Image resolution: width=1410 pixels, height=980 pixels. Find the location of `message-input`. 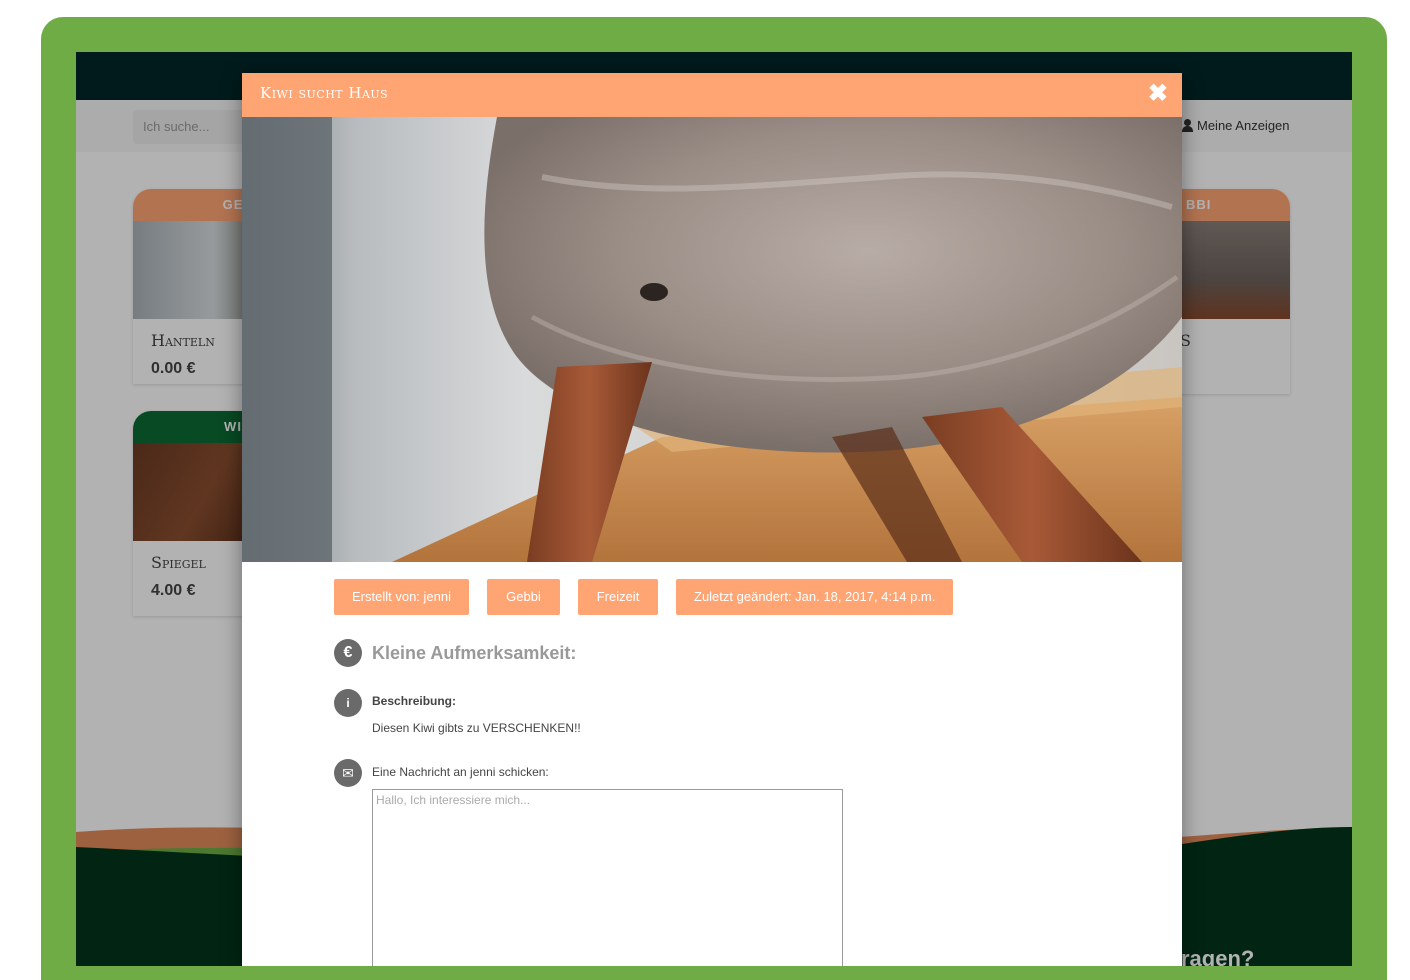

message-input is located at coordinates (607, 877).